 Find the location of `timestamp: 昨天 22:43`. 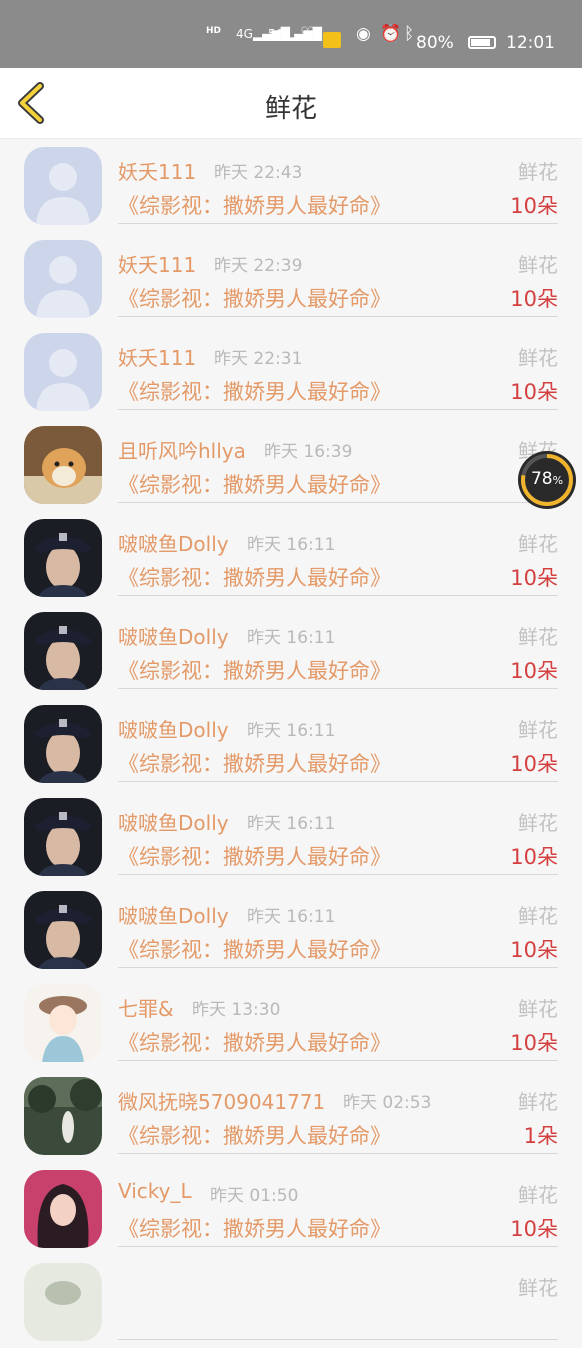

timestamp: 昨天 22:43 is located at coordinates (258, 173).